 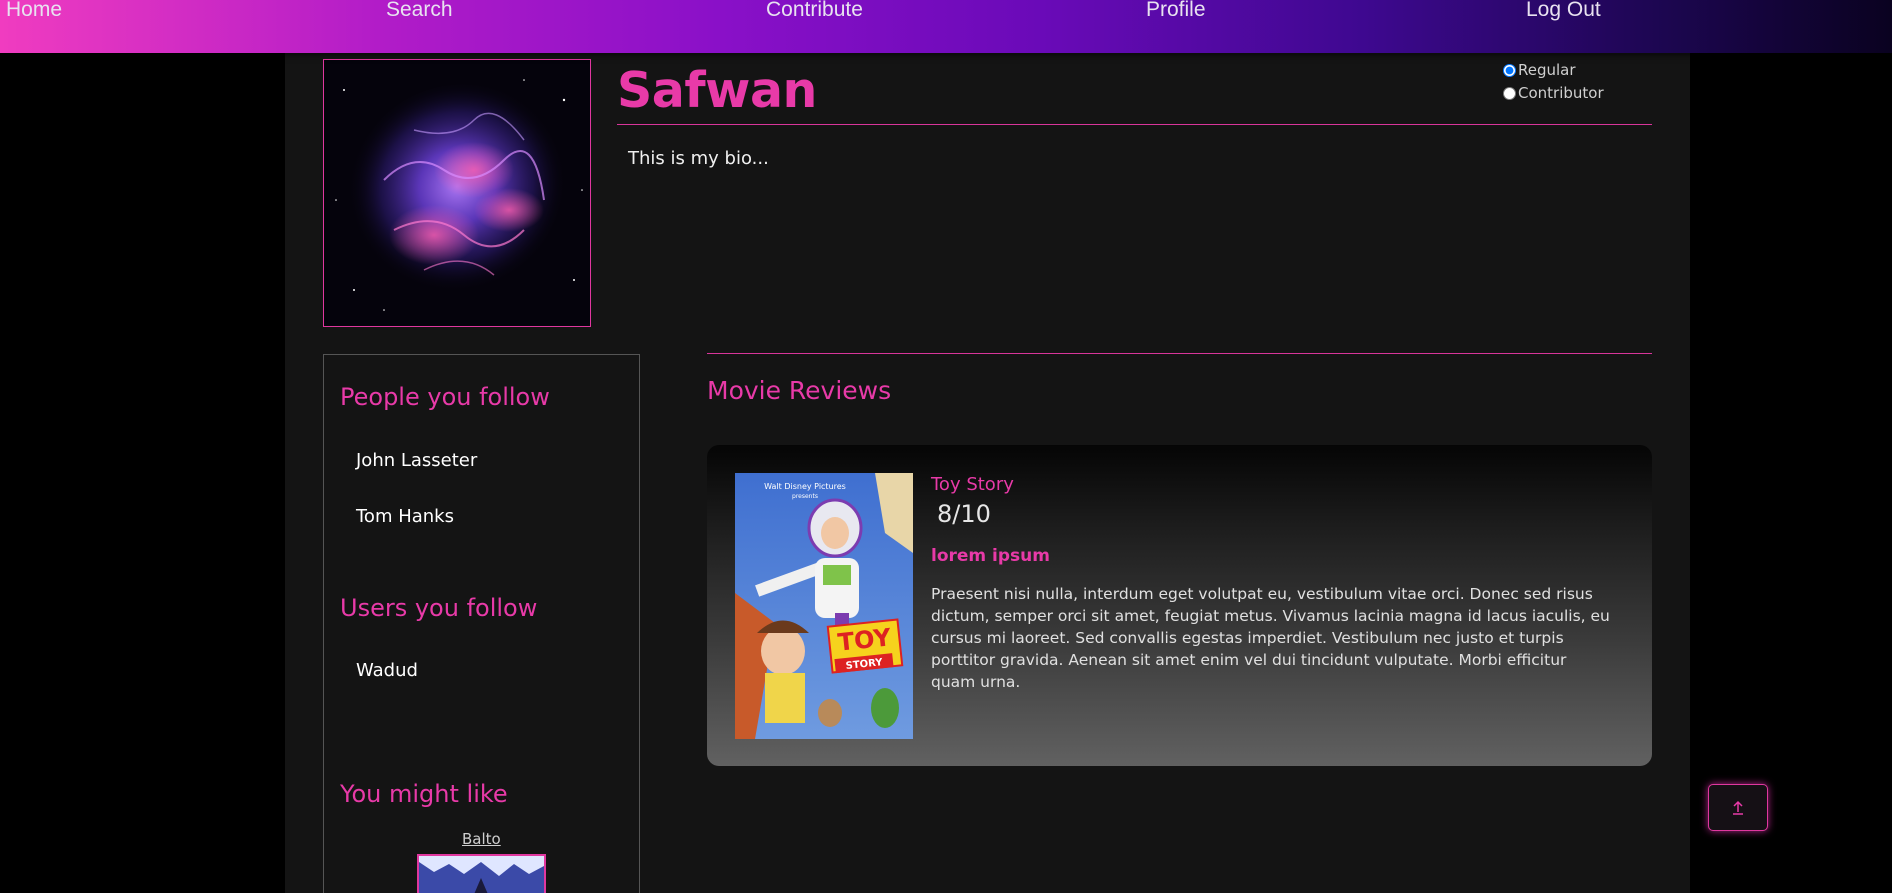 I want to click on nav-home-link: Home, so click(x=34, y=11).